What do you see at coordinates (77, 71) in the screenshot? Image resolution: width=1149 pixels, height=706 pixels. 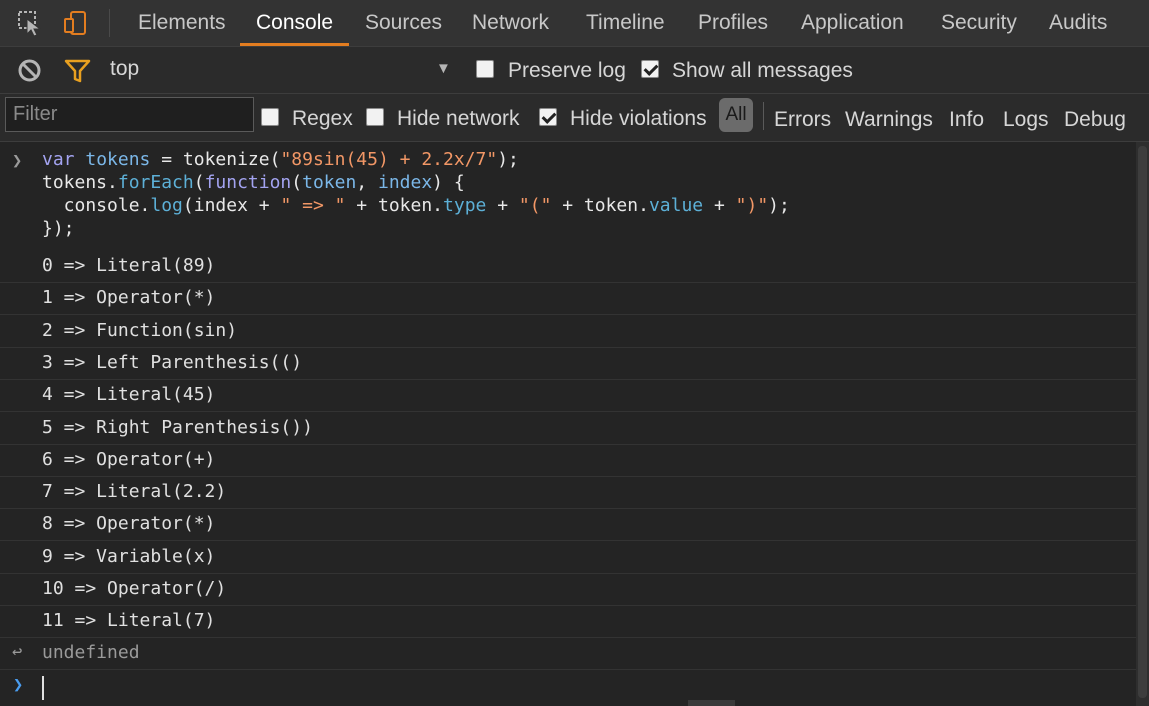 I see `filter-icon` at bounding box center [77, 71].